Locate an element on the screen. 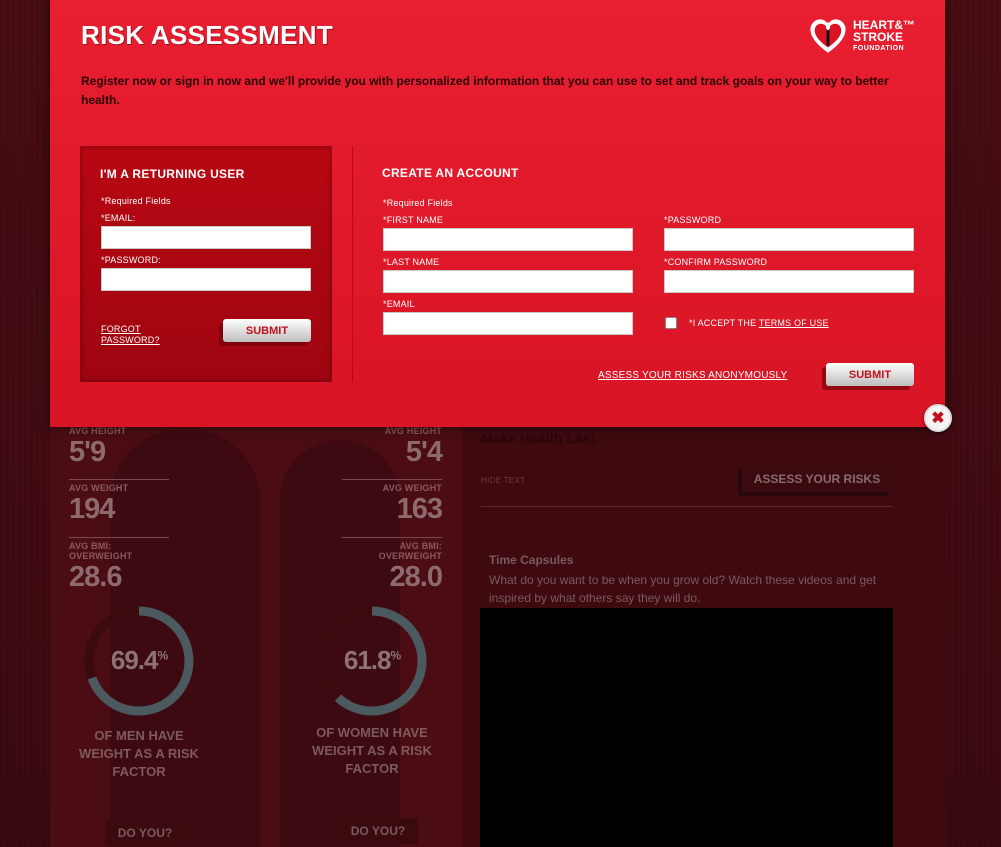 The image size is (1001, 847). last-name-input is located at coordinates (508, 281).